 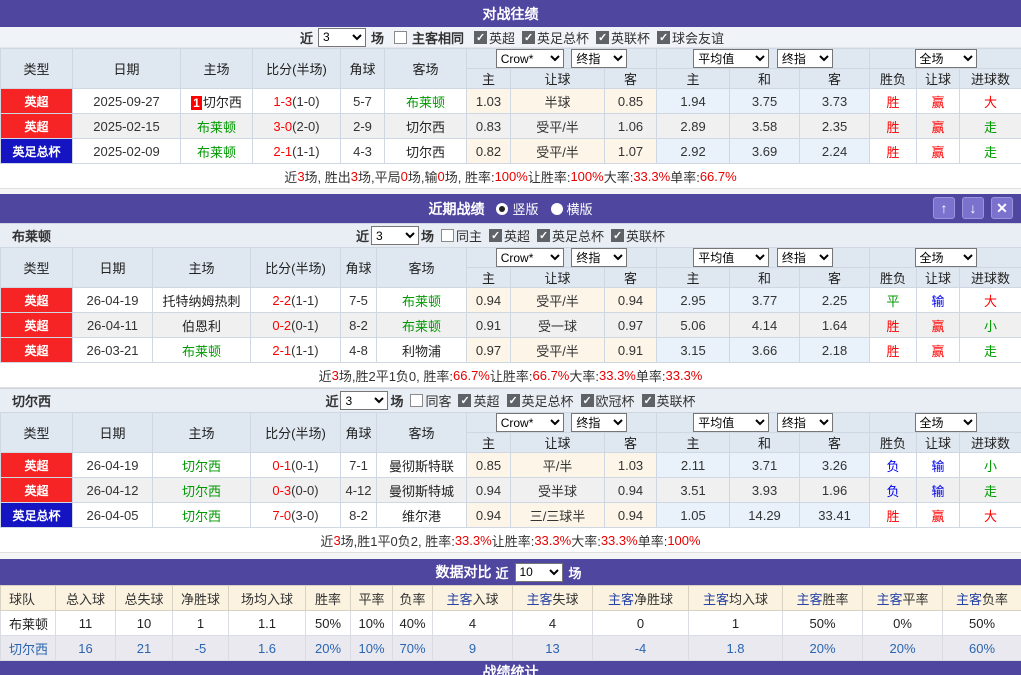 What do you see at coordinates (362, 101) in the screenshot?
I see `cell-corner: 5-7` at bounding box center [362, 101].